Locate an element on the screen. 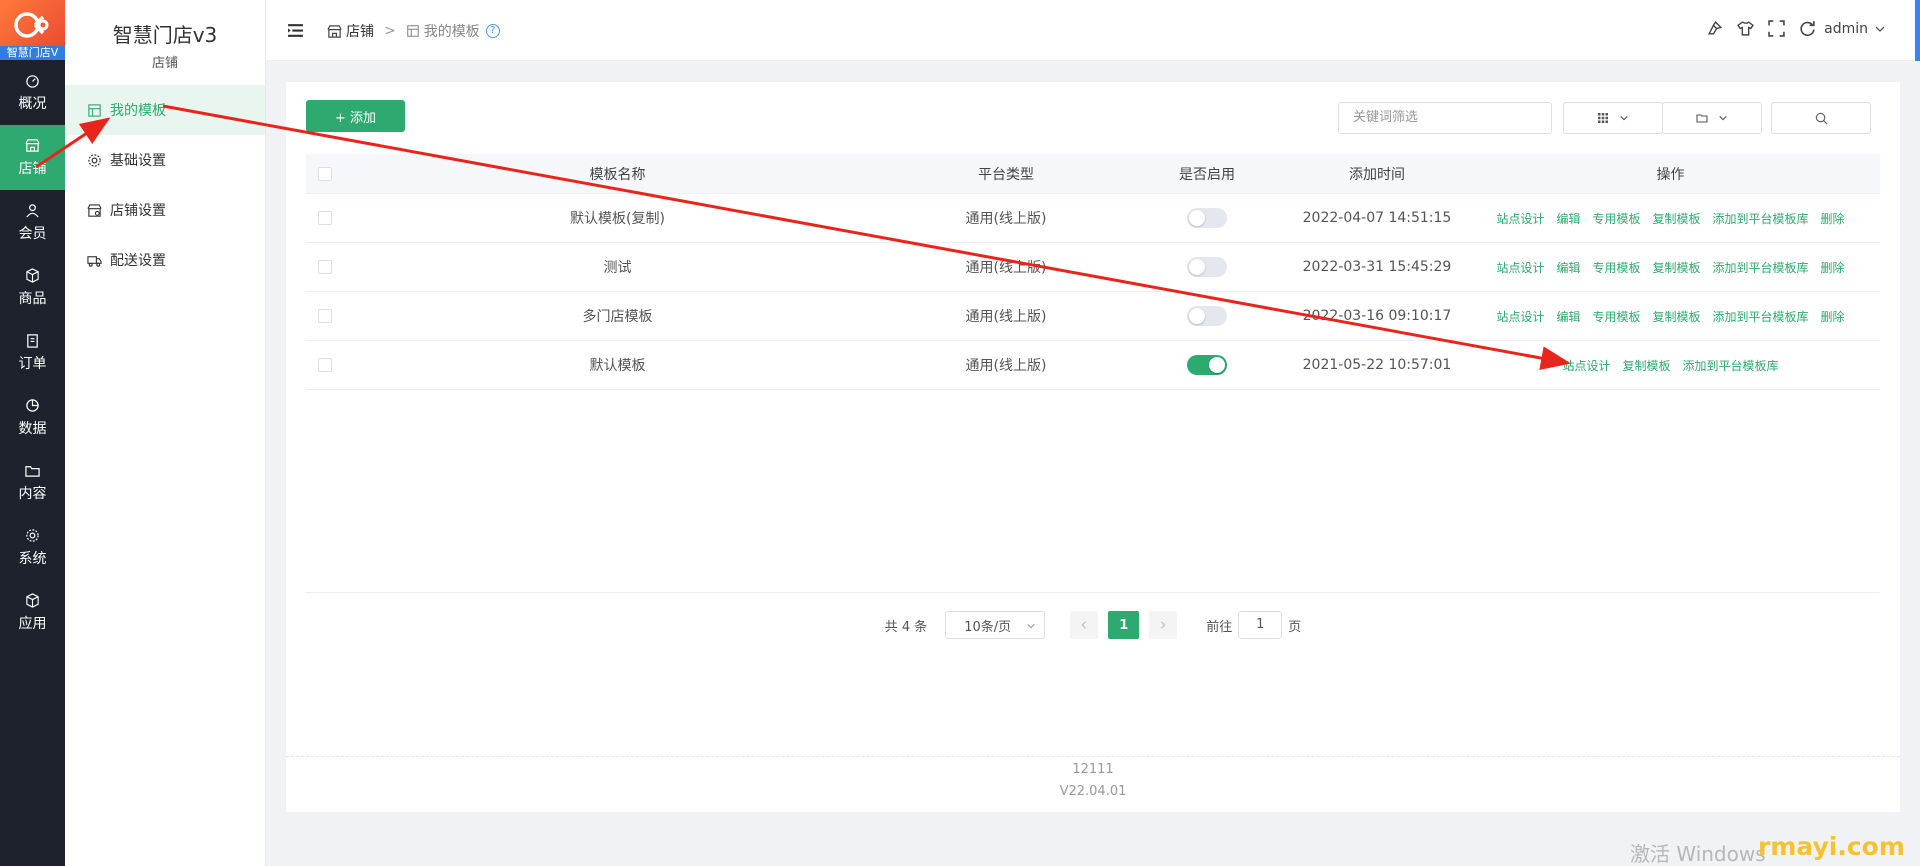 This screenshot has width=1920, height=866. side-item-2: 店铺设置 is located at coordinates (165, 210).